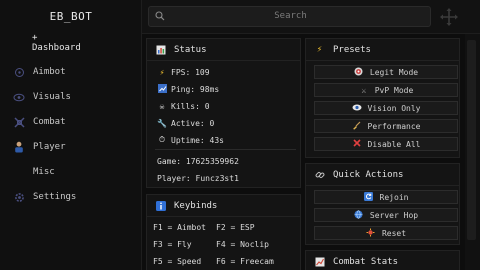 The width and height of the screenshot is (480, 270). What do you see at coordinates (235, 227) in the screenshot?
I see `keybind-f2: F2 = ESP` at bounding box center [235, 227].